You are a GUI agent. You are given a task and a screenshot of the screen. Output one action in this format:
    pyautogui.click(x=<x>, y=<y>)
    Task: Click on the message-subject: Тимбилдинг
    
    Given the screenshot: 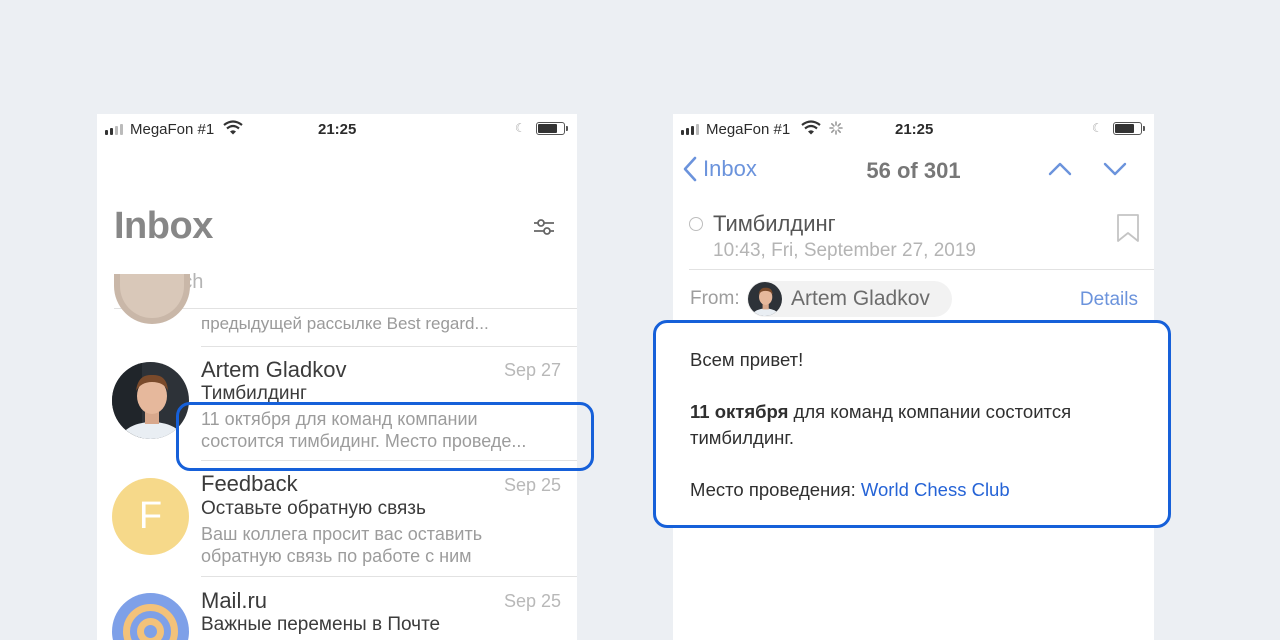 What is the action you would take?
    pyautogui.click(x=774, y=223)
    